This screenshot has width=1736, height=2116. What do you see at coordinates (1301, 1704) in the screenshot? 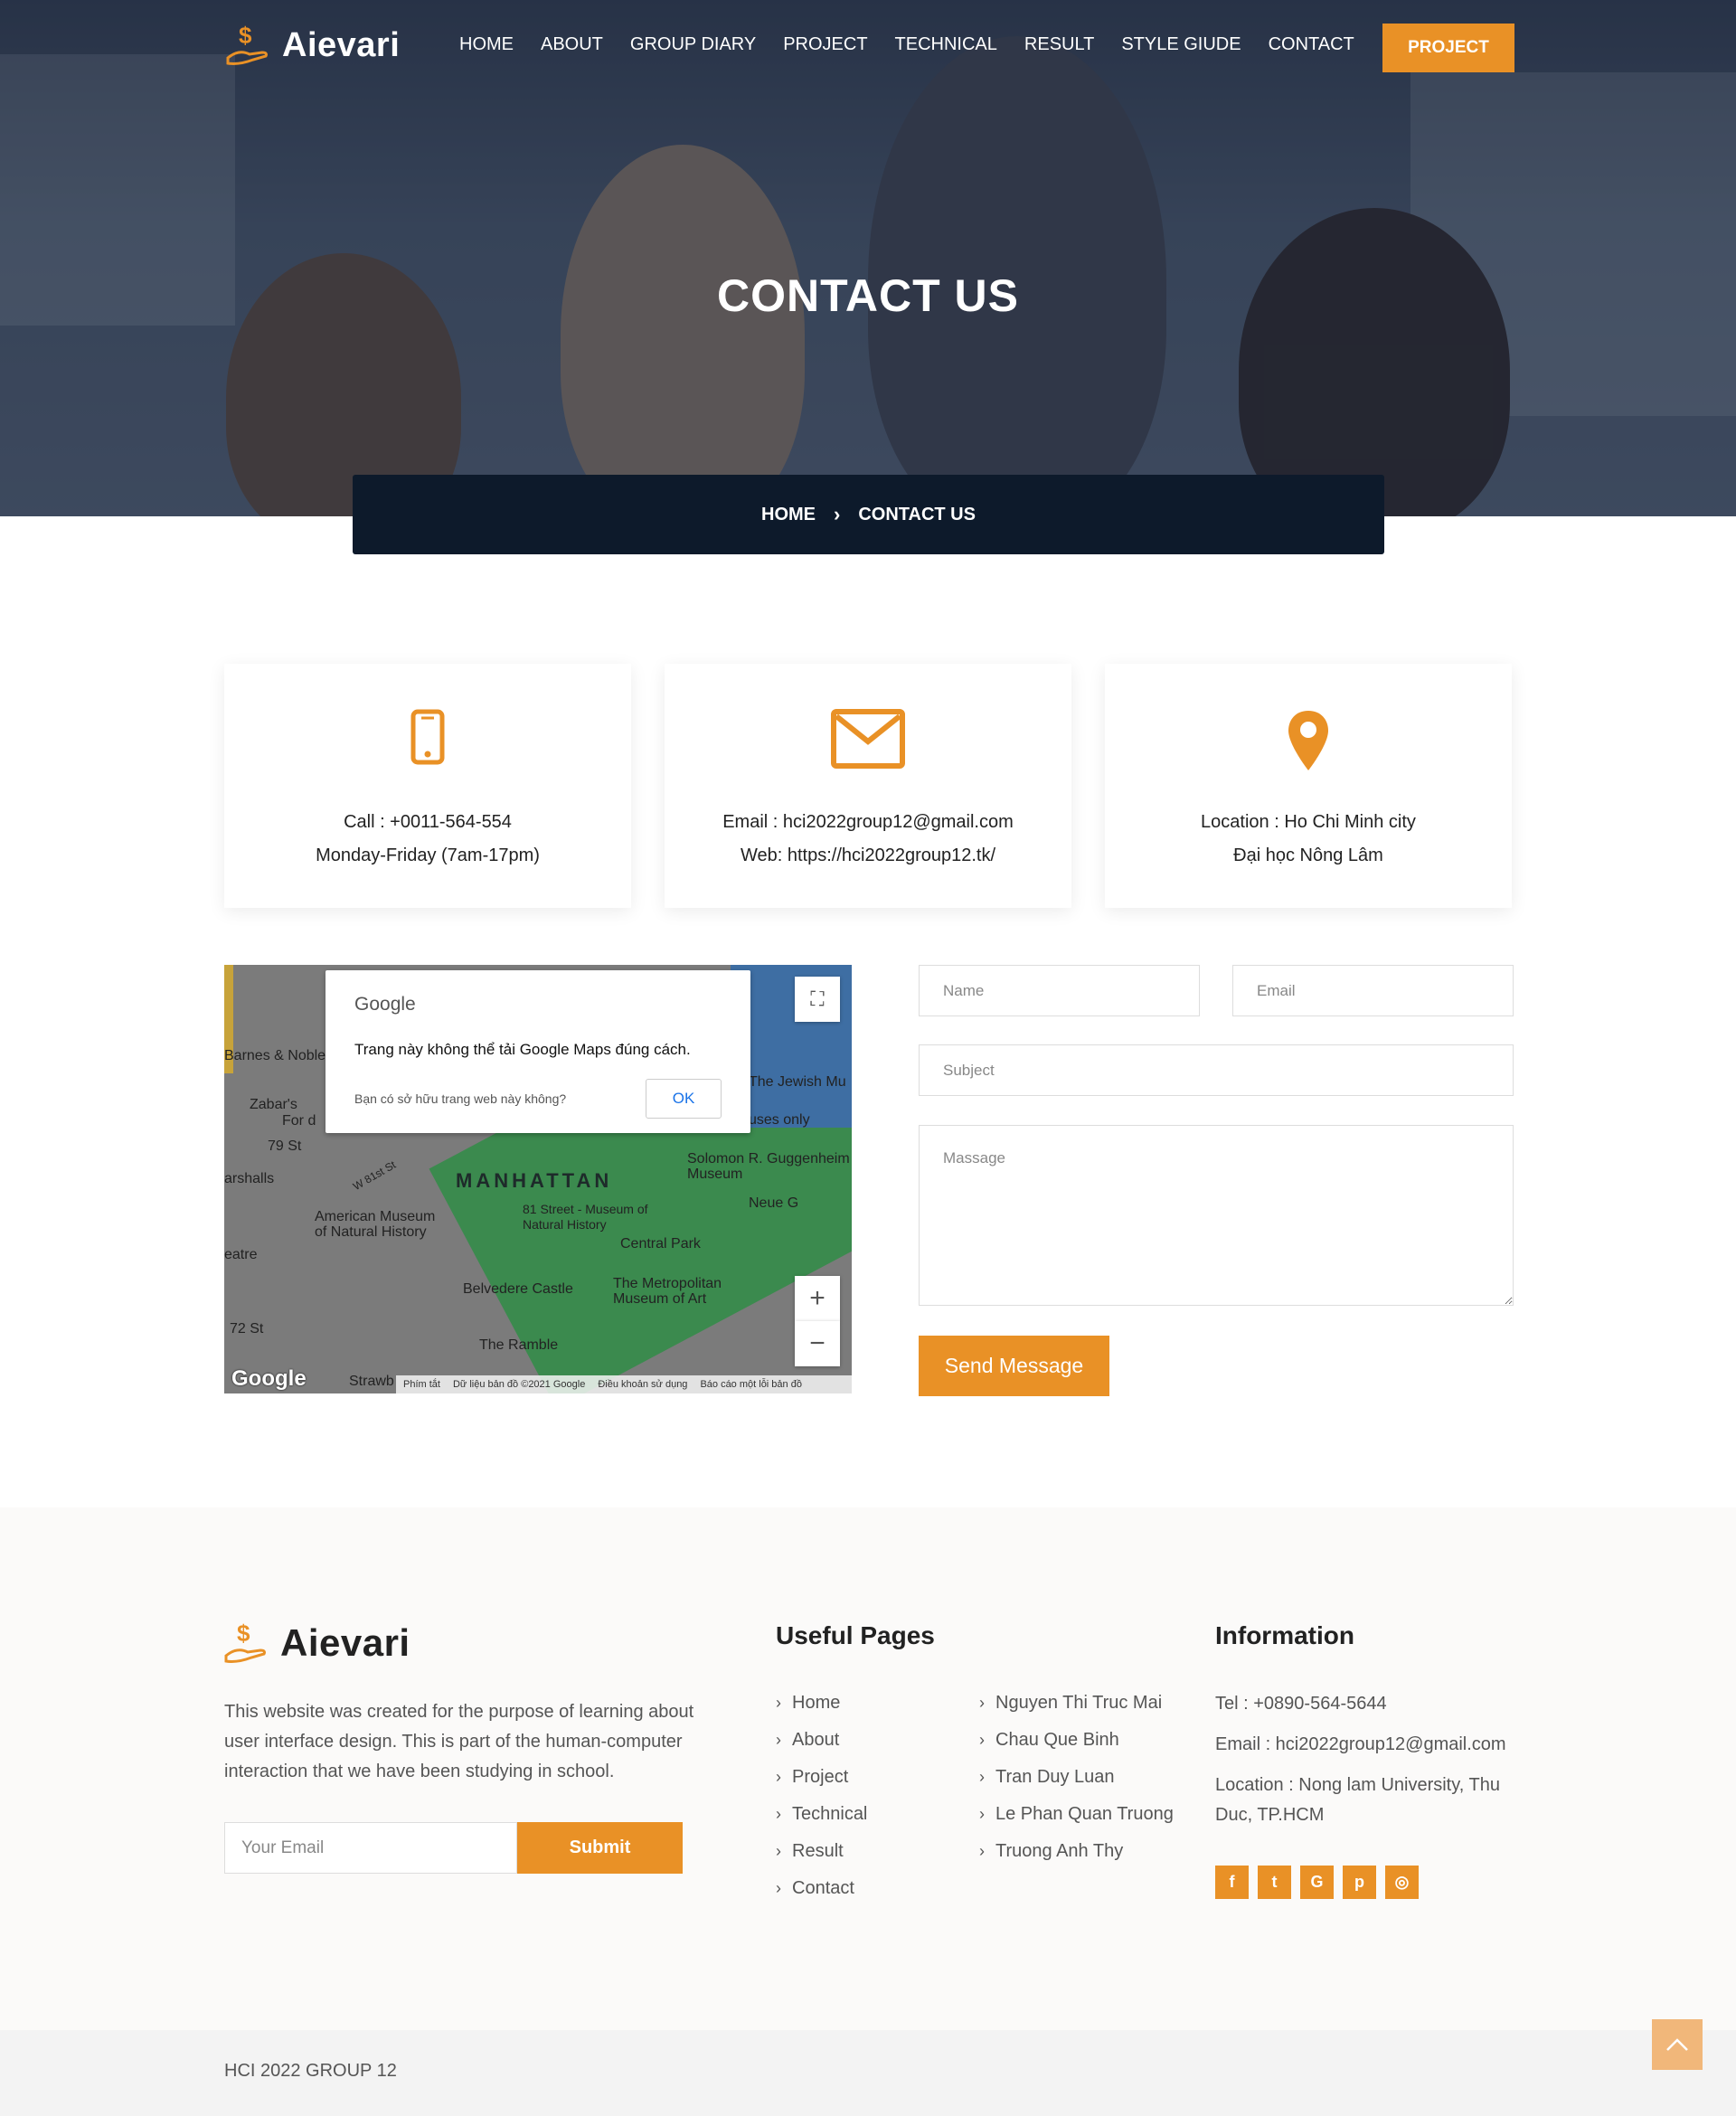
I see `footer-tel: Tel : +0890-564-5644` at bounding box center [1301, 1704].